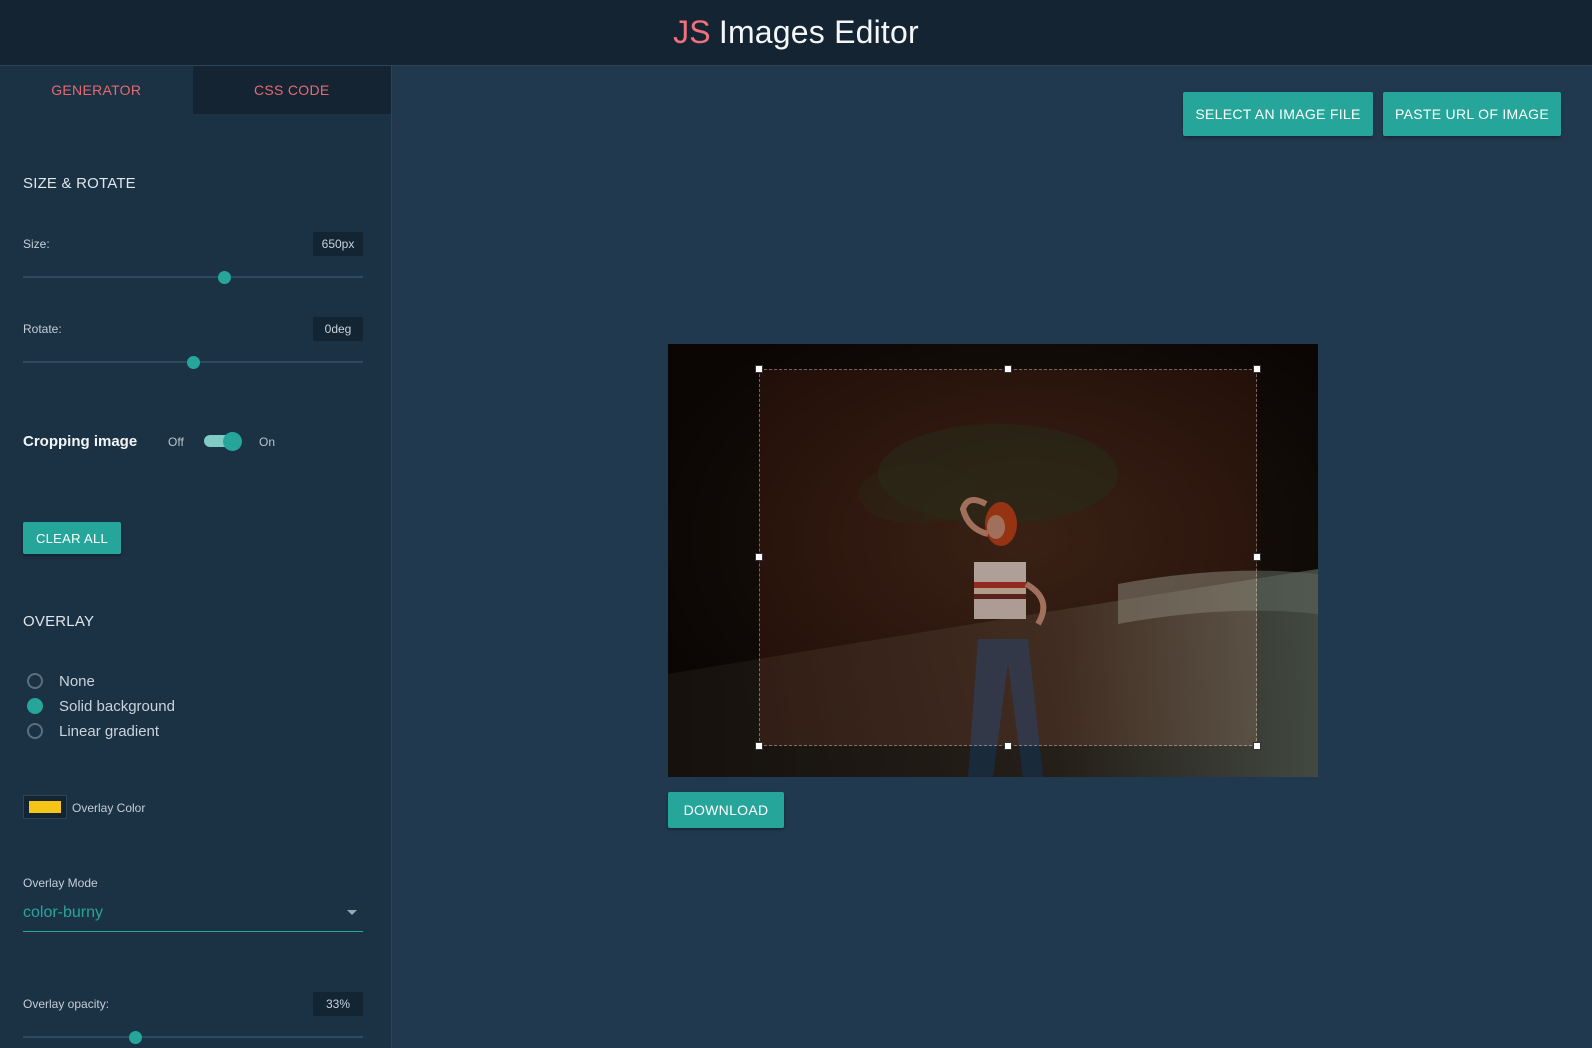 This screenshot has width=1592, height=1048. I want to click on app-title: JS Images Editor, so click(796, 32).